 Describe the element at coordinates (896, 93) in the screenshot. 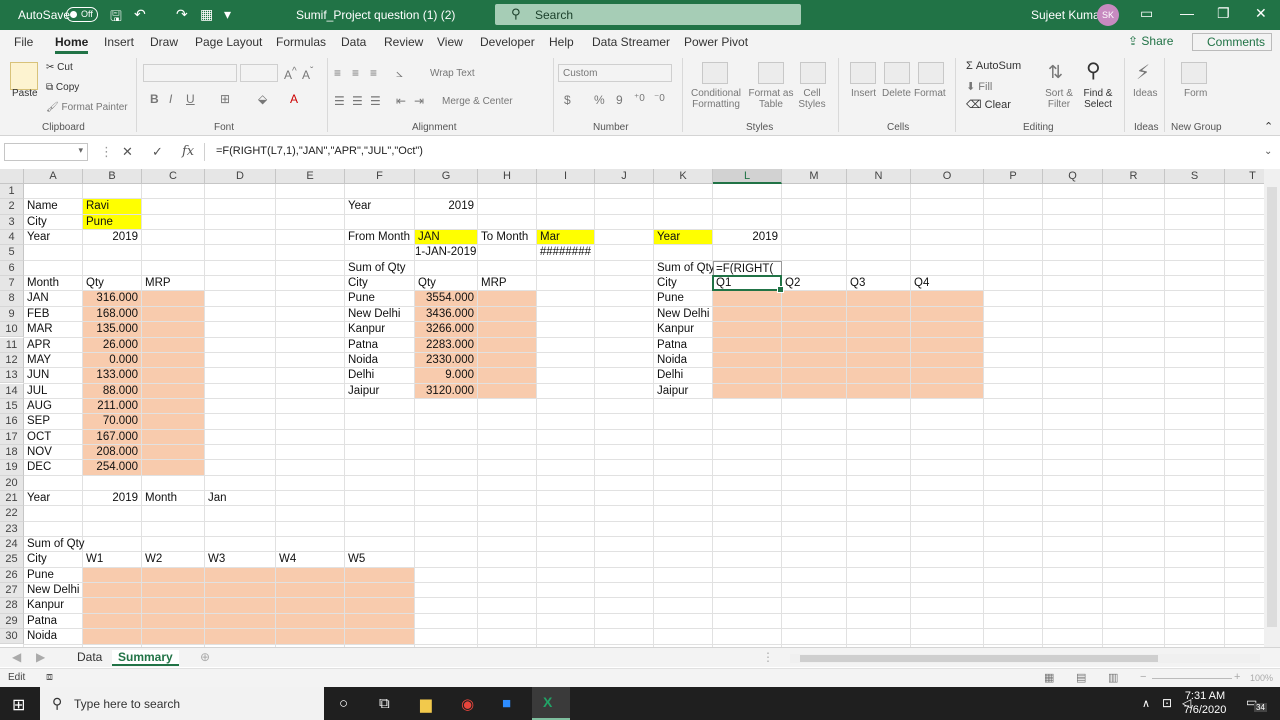

I see `delete-cells-label: Delete` at that location.